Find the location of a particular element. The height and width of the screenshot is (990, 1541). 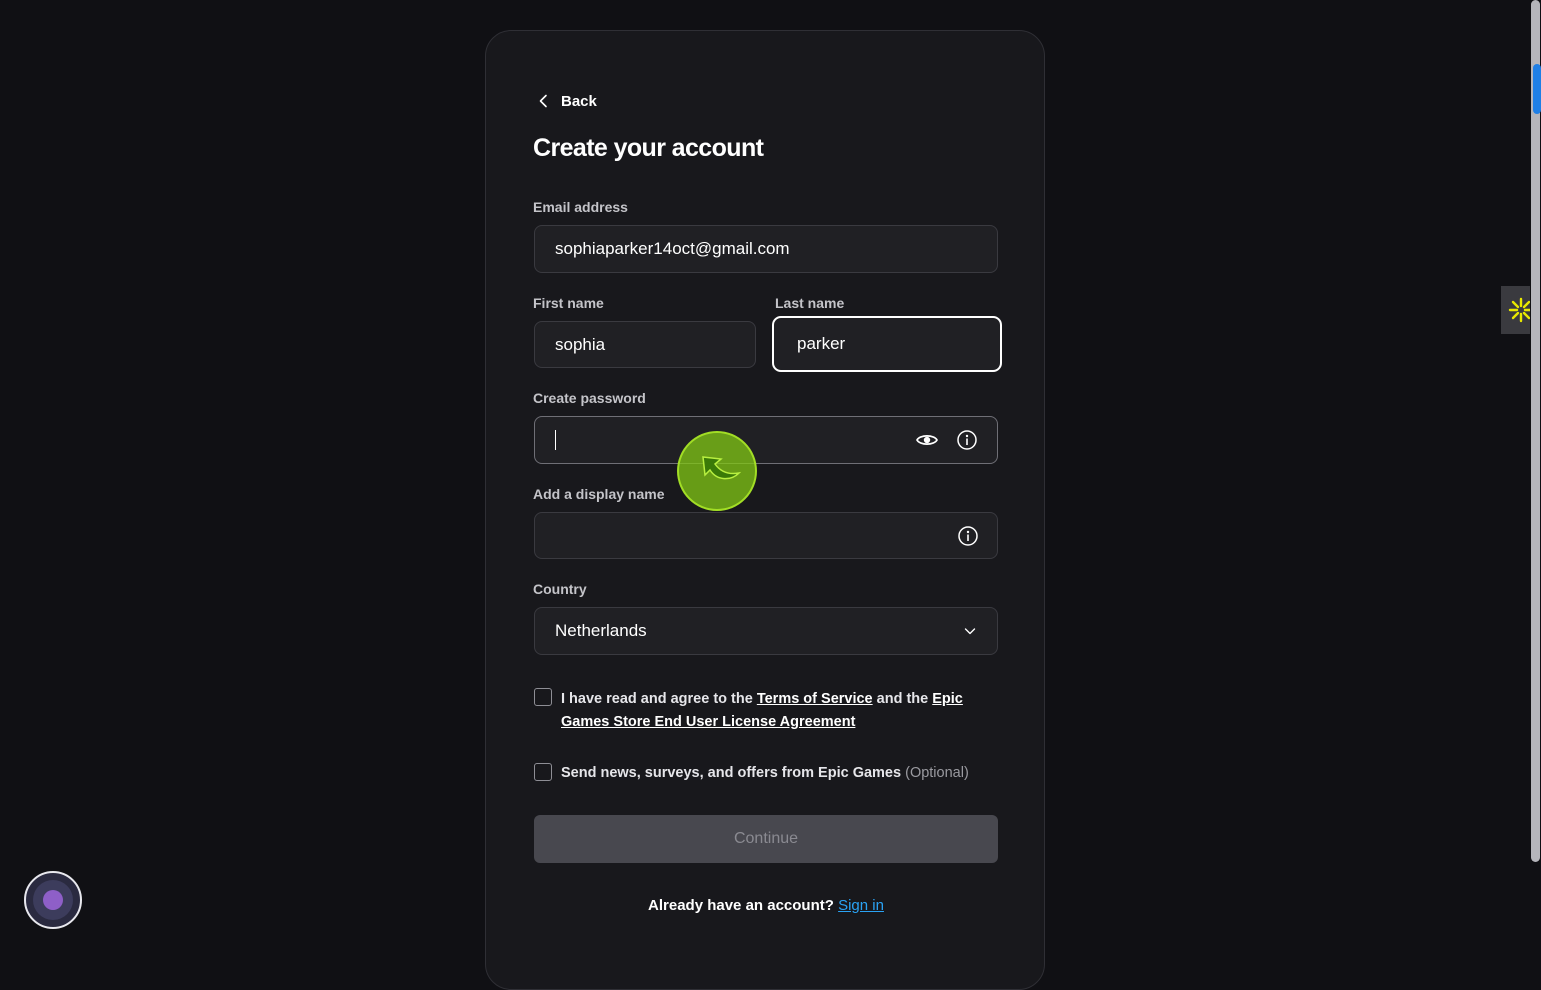

first-name-value: sophia is located at coordinates (580, 344).